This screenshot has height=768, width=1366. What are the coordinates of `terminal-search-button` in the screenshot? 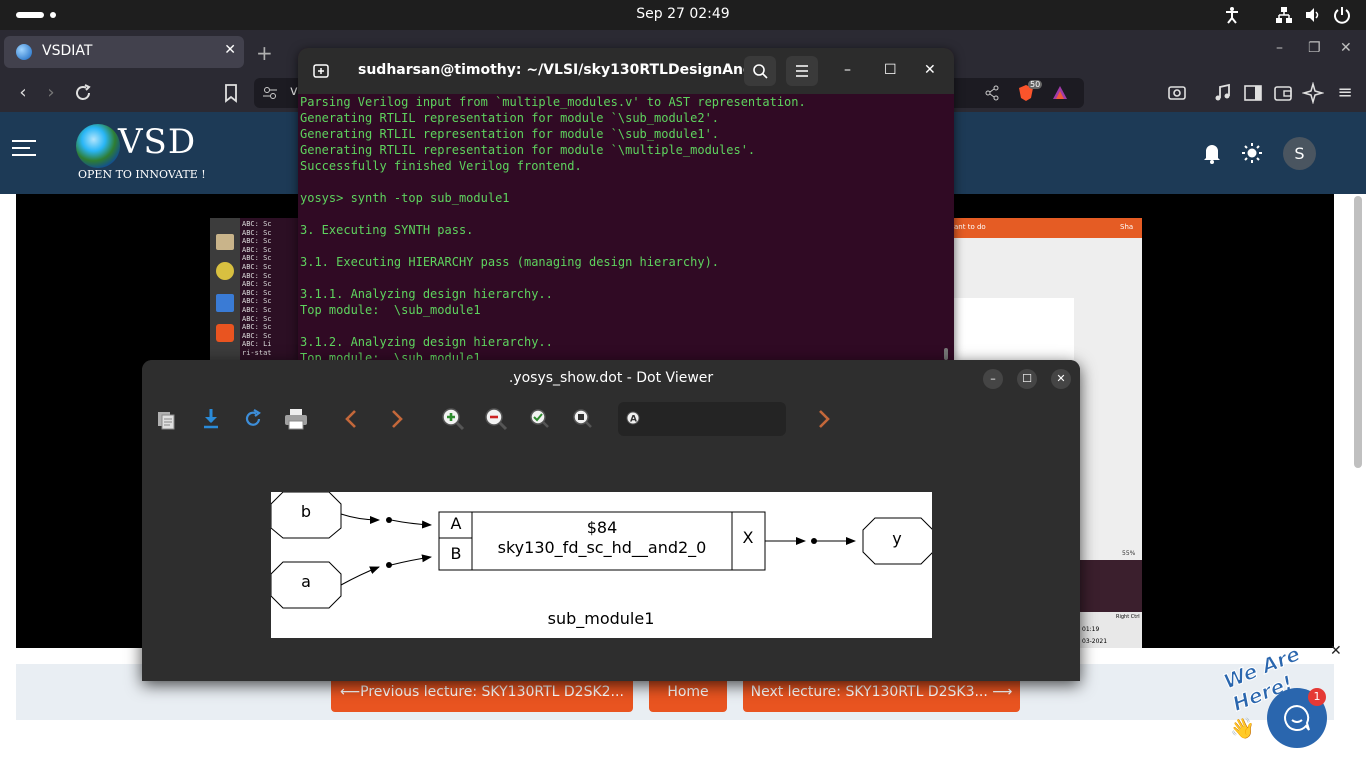 It's located at (760, 71).